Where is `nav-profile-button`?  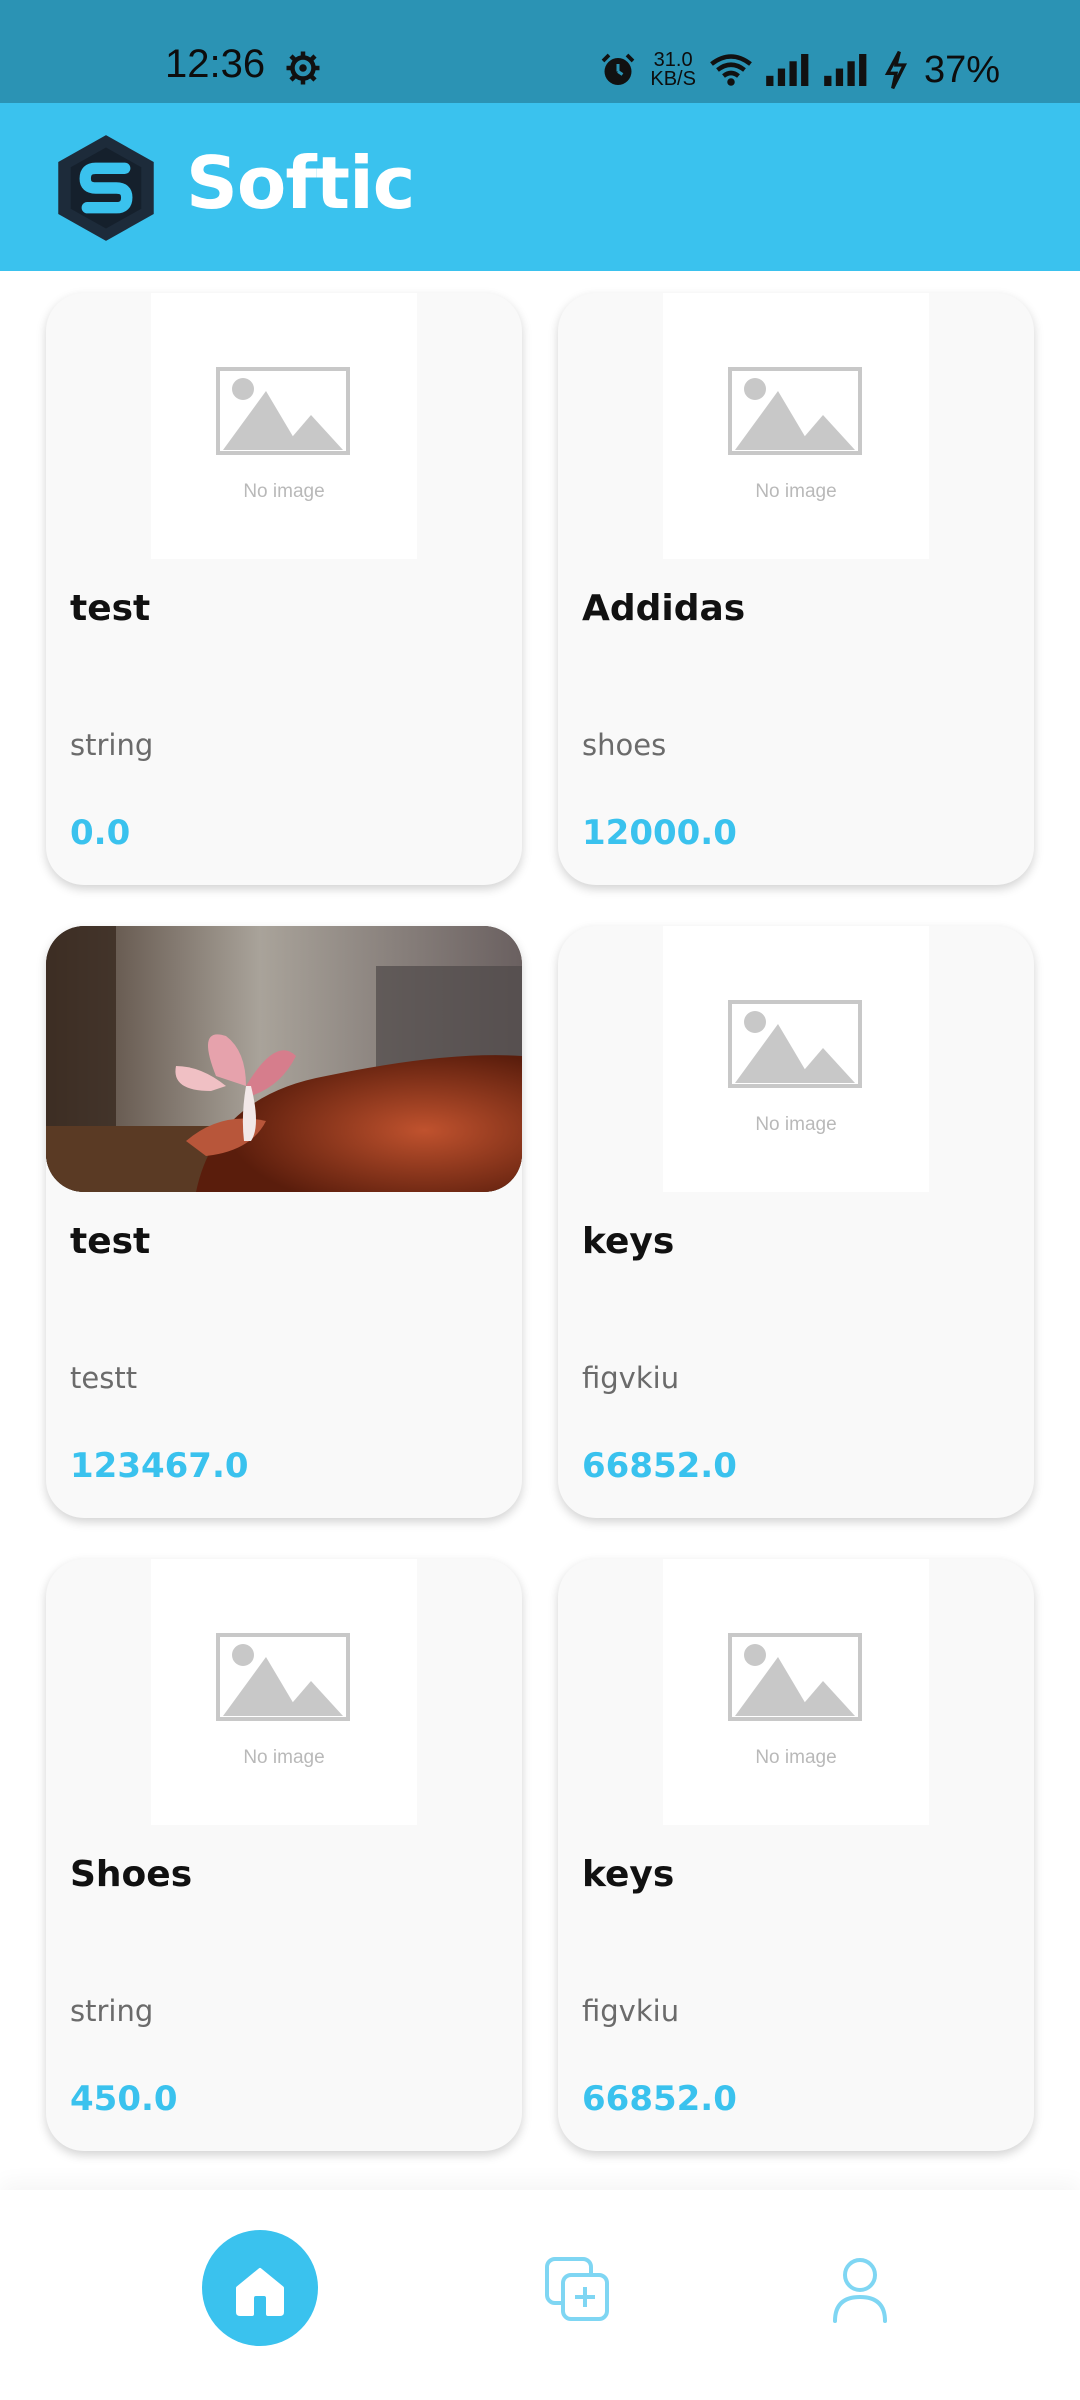
nav-profile-button is located at coordinates (860, 2290).